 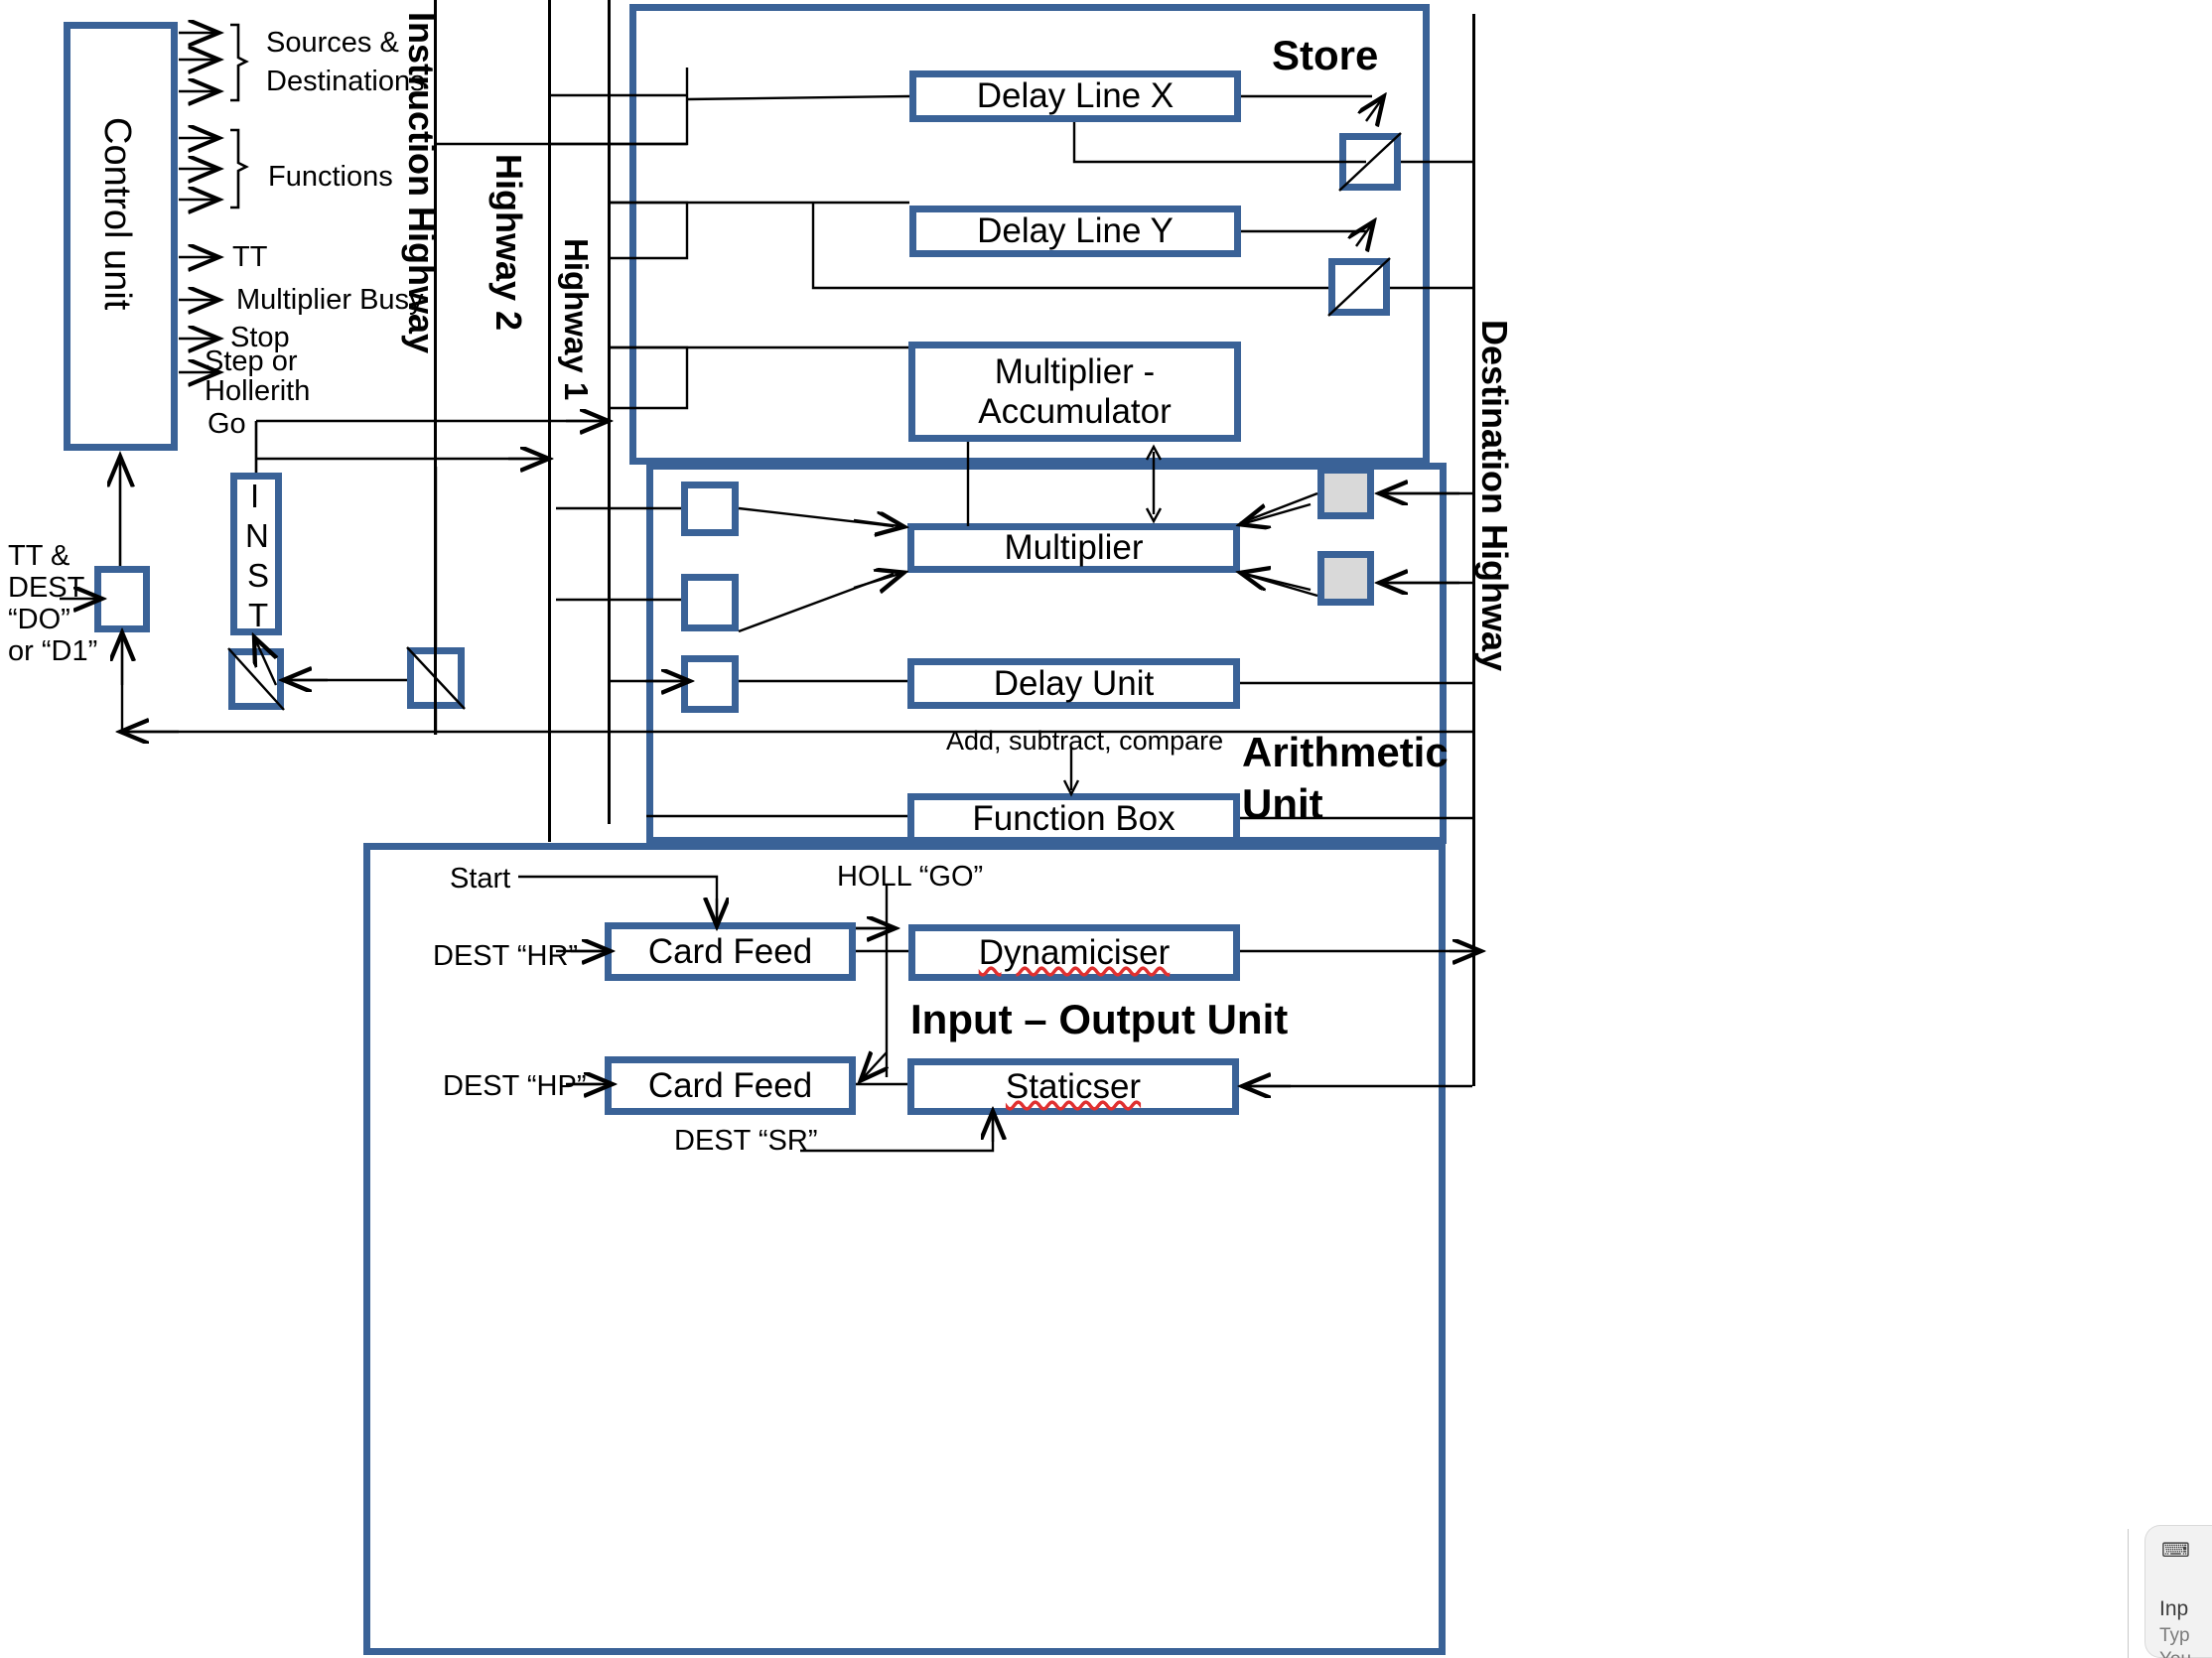 I want to click on tt-dest-label-line4: or “D1”, so click(x=53, y=651).